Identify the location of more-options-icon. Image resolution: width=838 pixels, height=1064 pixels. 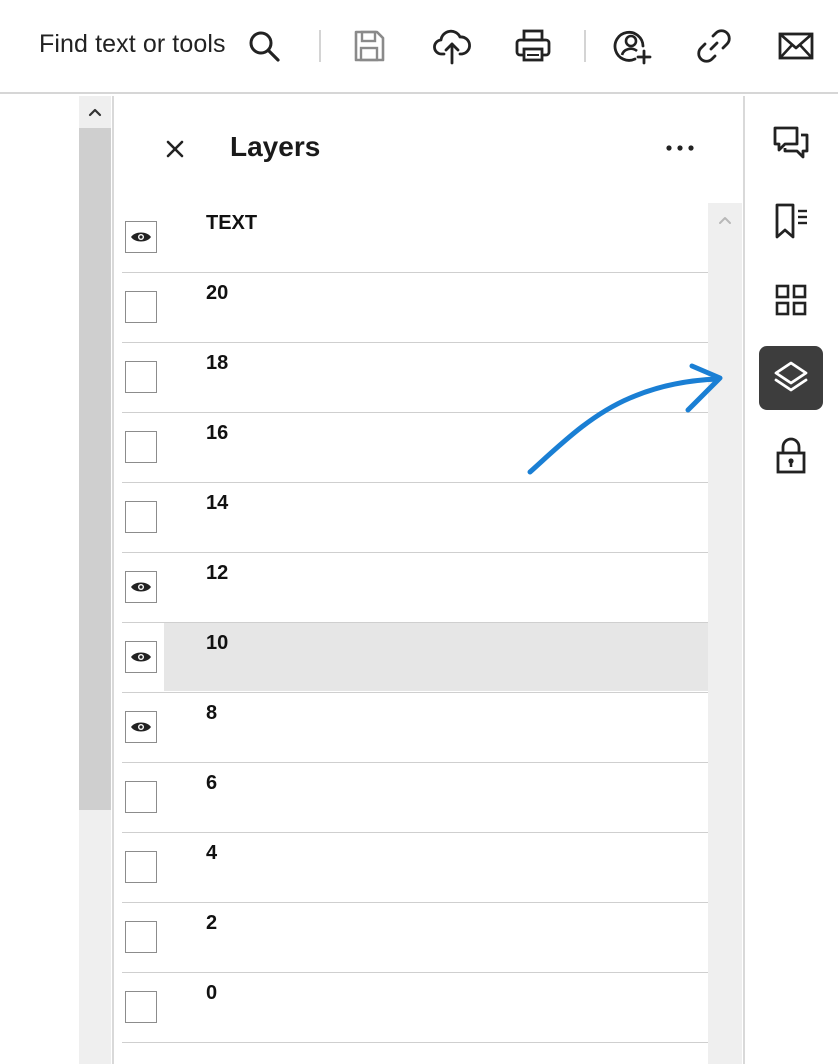
(680, 148).